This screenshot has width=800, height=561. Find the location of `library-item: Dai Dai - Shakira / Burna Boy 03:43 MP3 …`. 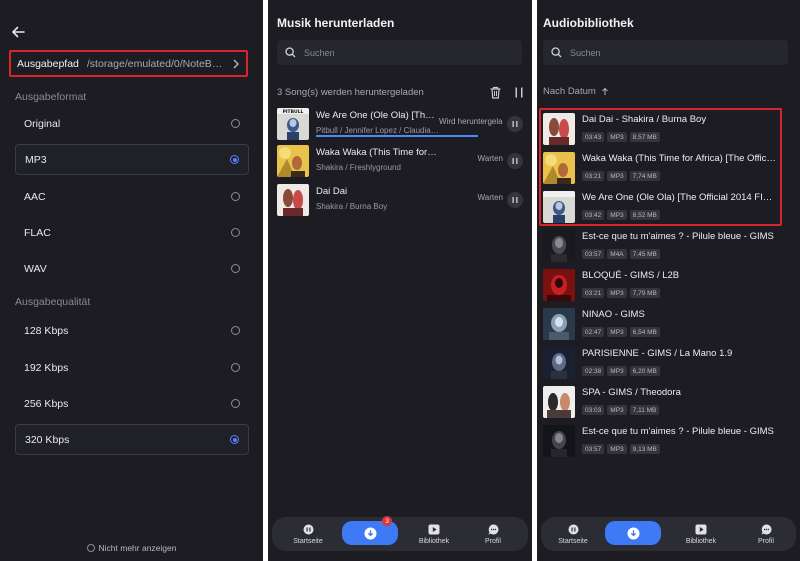

library-item: Dai Dai - Shakira / Burna Boy 03:43 MP3 … is located at coordinates (659, 129).